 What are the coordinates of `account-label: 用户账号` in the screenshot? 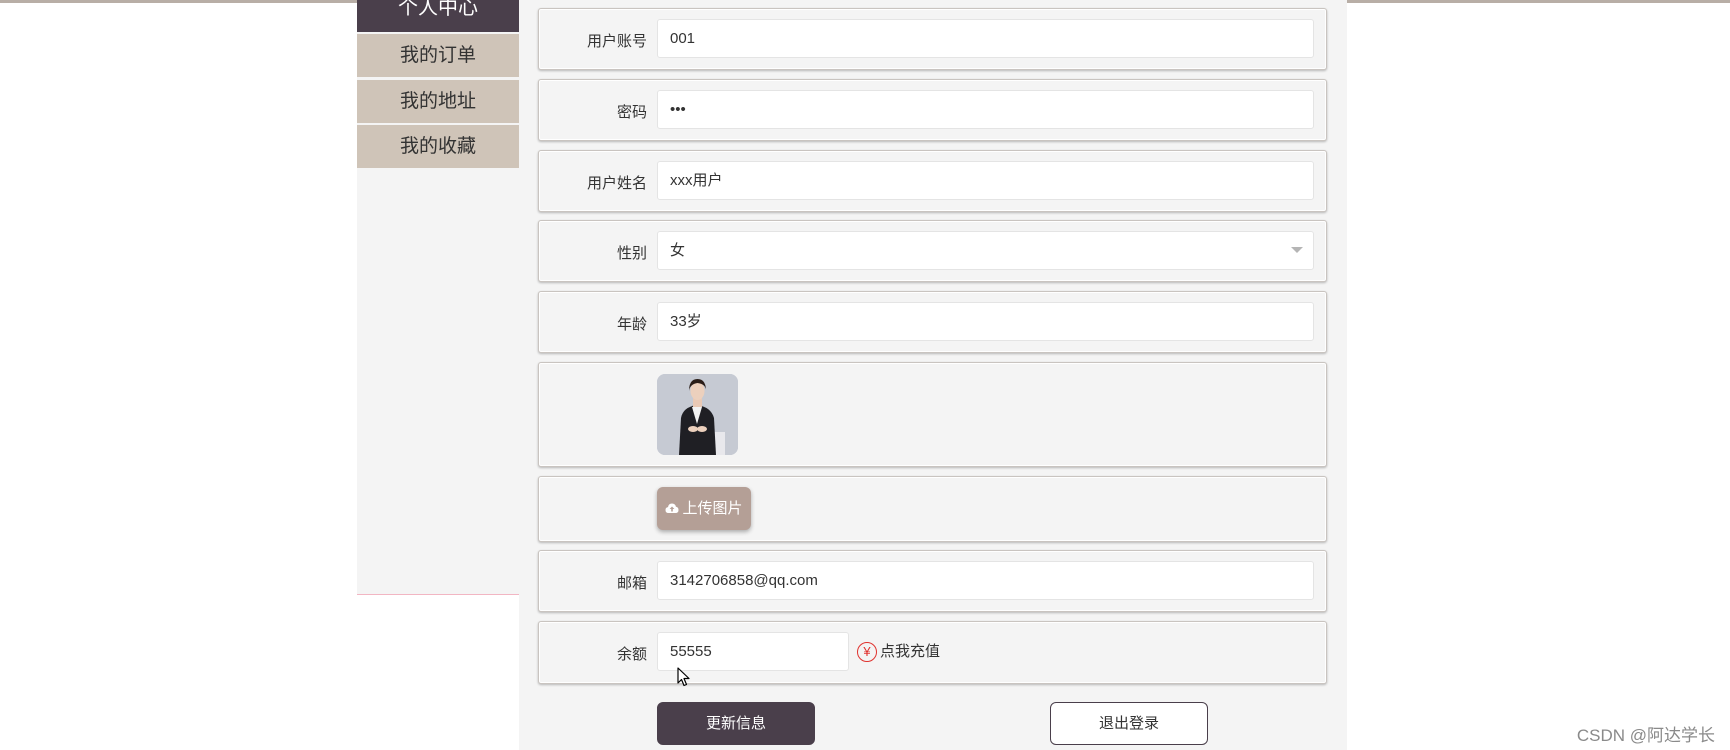 It's located at (616, 41).